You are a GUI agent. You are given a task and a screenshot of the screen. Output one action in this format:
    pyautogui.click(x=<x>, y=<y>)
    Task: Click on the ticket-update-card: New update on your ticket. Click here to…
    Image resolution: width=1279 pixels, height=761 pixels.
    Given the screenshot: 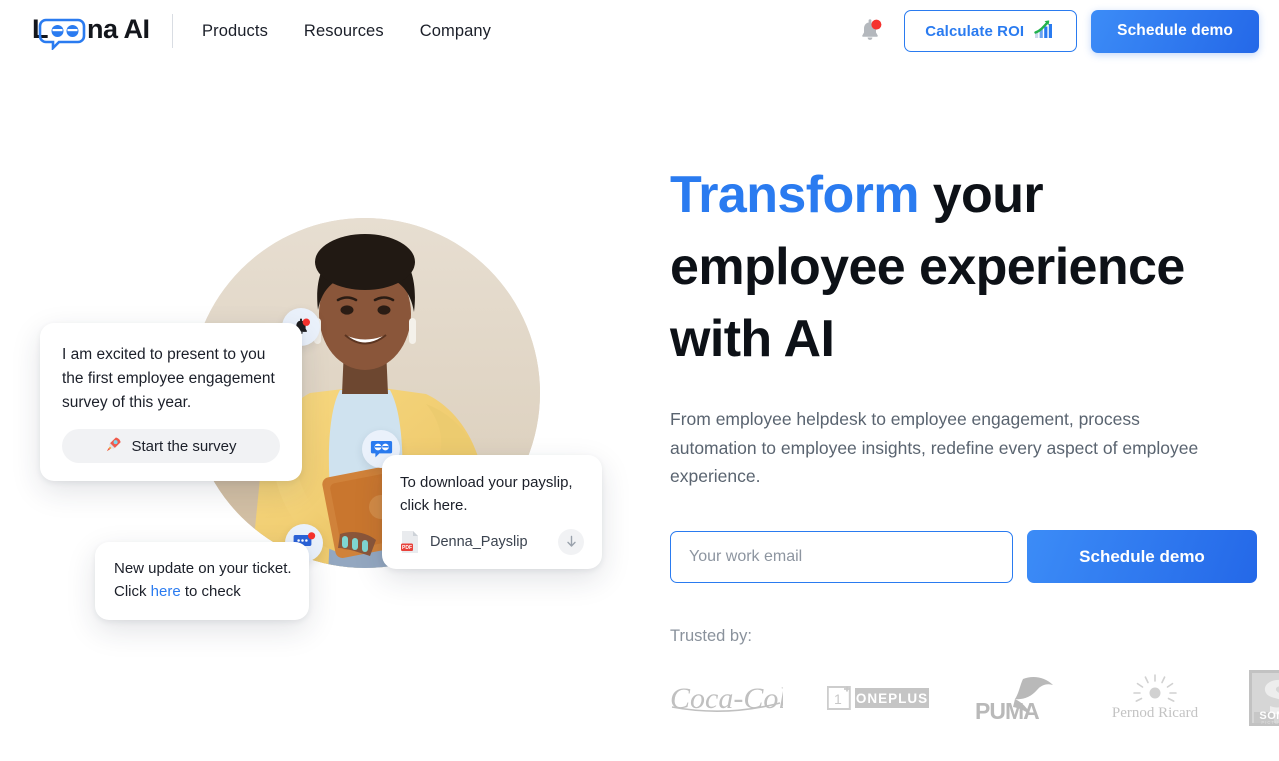 What is the action you would take?
    pyautogui.click(x=202, y=581)
    